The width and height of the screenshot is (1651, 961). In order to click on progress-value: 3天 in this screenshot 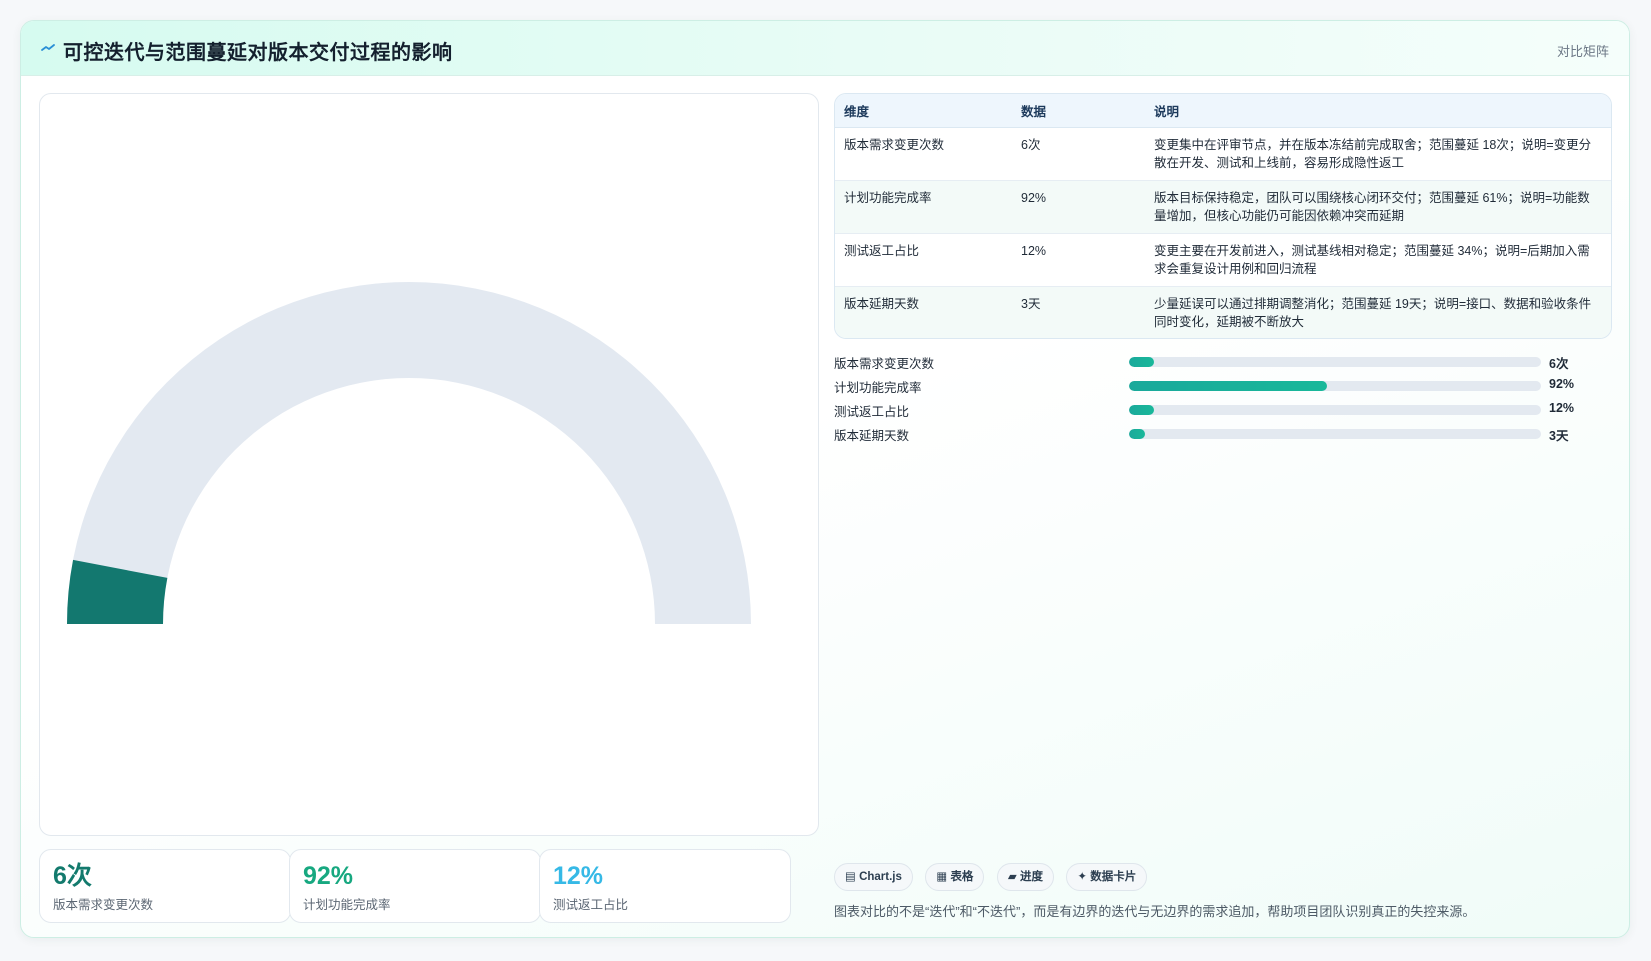, I will do `click(1559, 436)`.